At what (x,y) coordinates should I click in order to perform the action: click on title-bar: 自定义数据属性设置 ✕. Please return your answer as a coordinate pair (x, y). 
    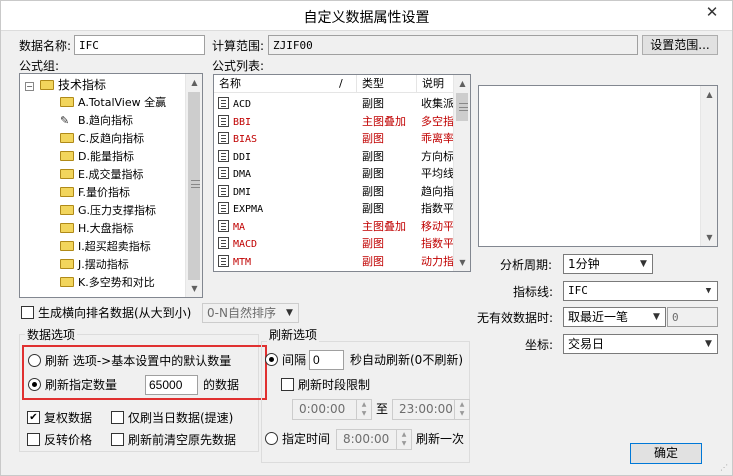
    Looking at the image, I should click on (366, 16).